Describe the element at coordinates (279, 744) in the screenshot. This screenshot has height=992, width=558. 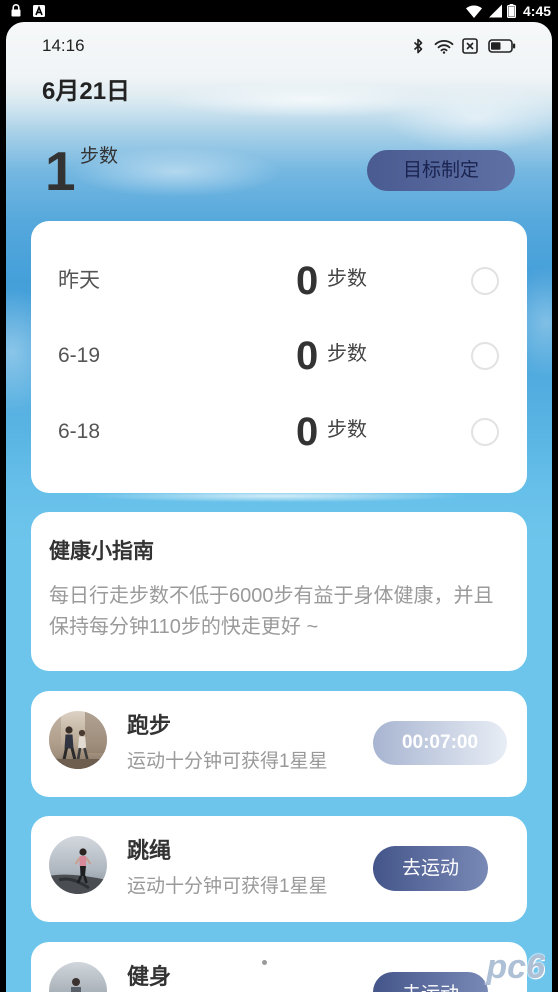
I see `activity-card-running: 跑步 运动十分钟可获得1星星 00:07:00` at that location.